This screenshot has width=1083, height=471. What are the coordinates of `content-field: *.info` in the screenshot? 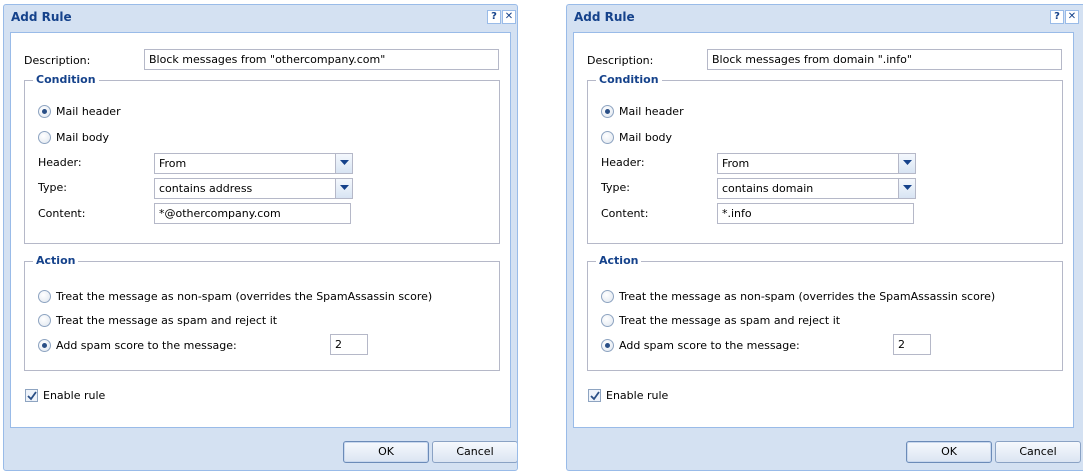 It's located at (815, 213).